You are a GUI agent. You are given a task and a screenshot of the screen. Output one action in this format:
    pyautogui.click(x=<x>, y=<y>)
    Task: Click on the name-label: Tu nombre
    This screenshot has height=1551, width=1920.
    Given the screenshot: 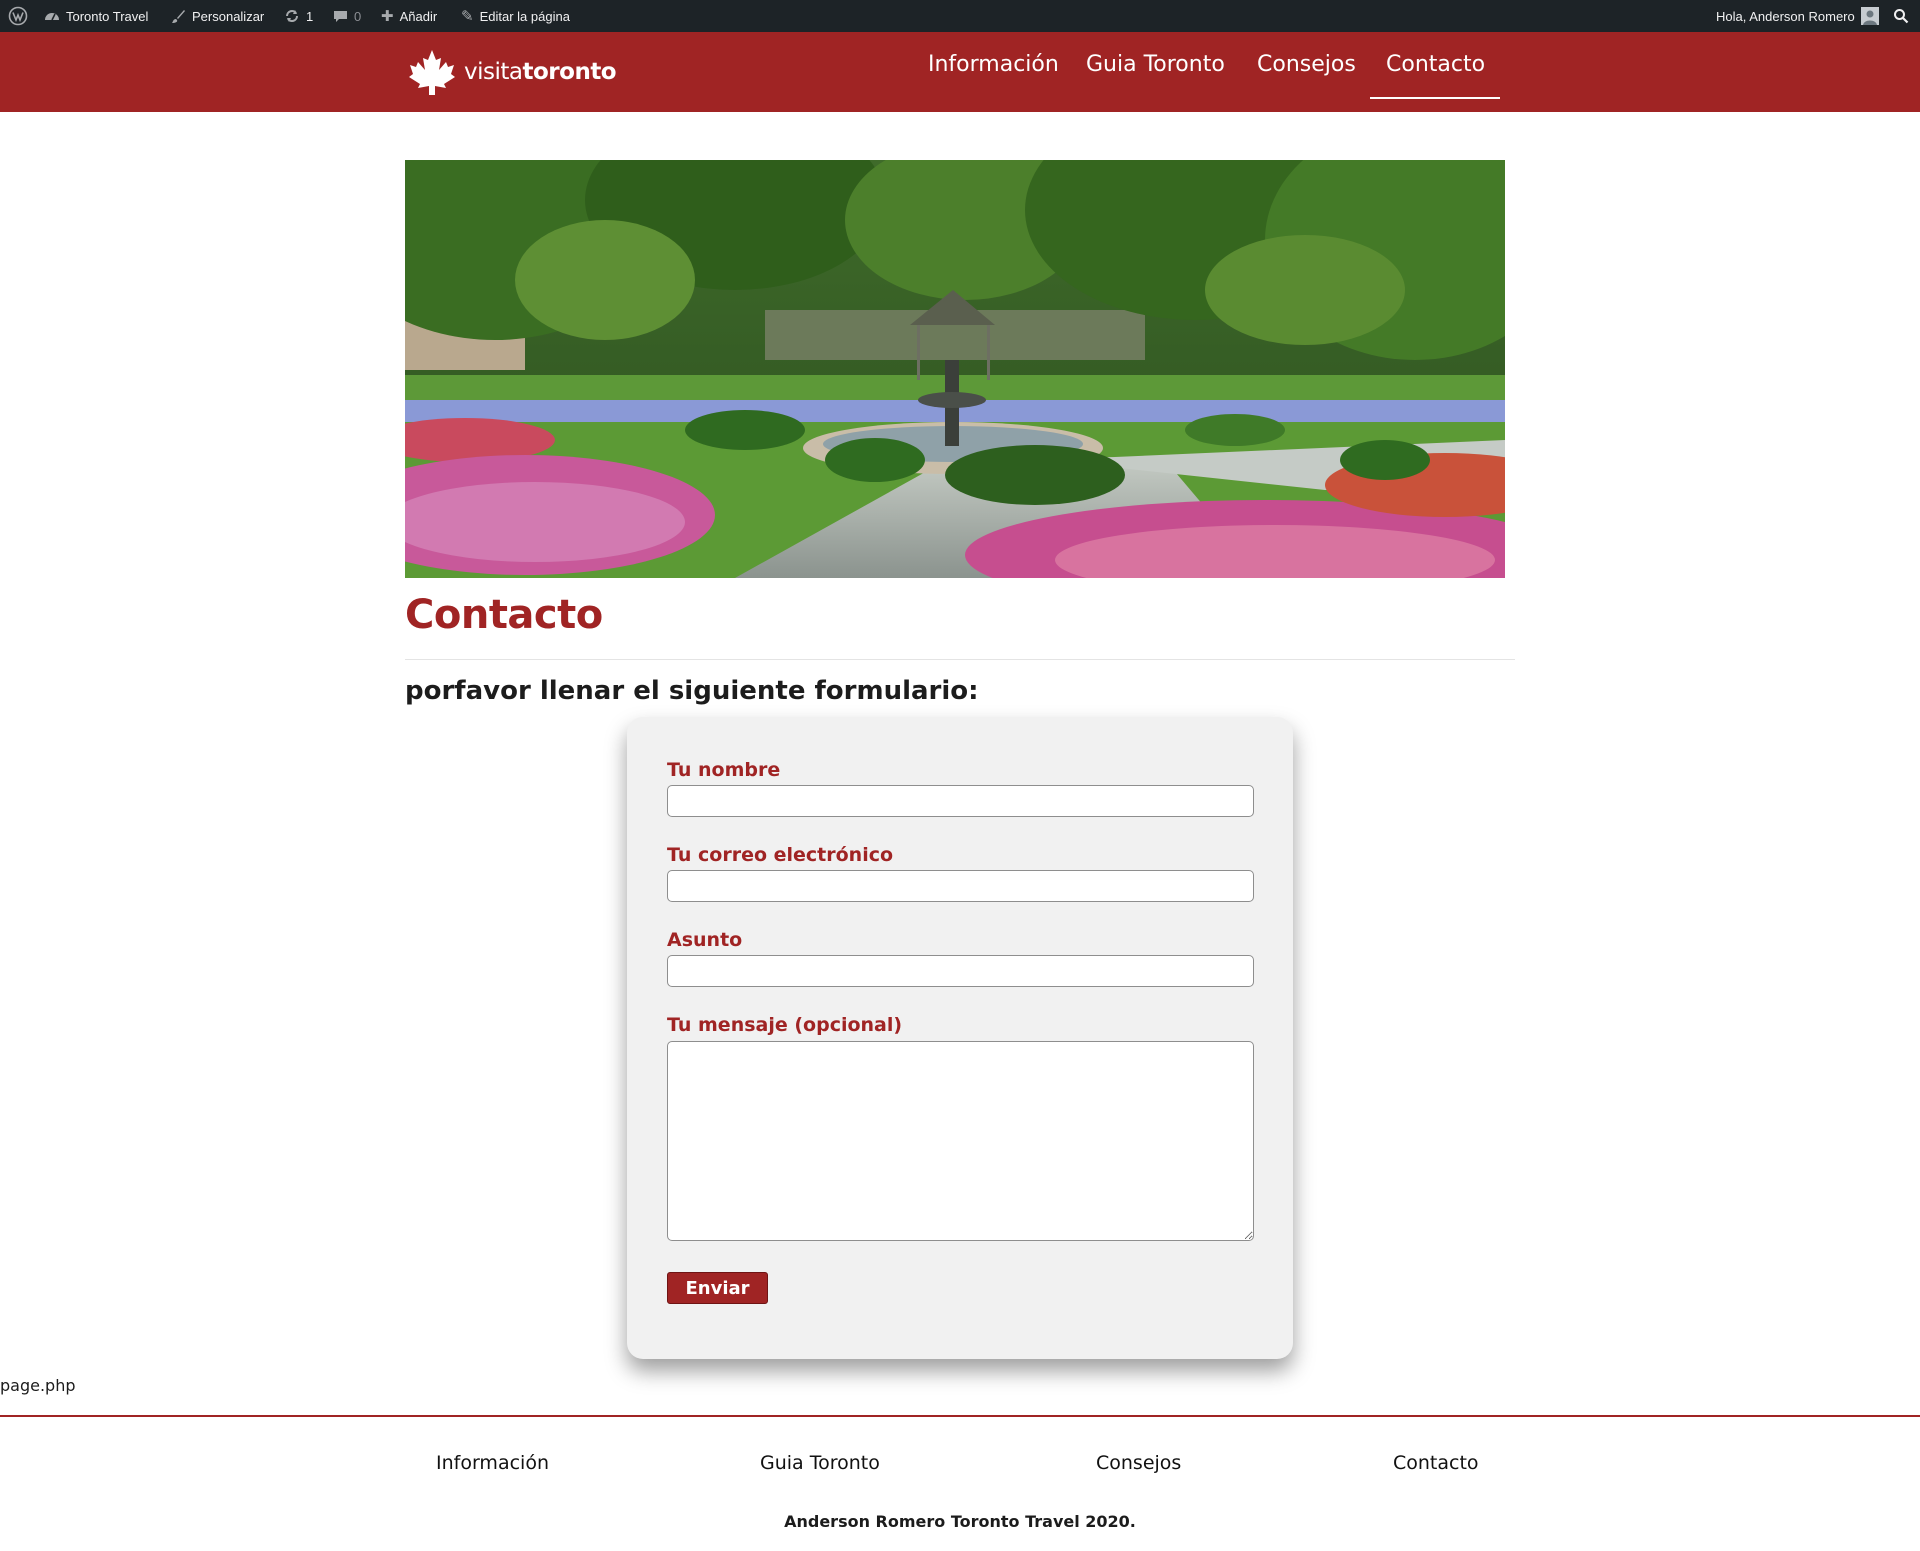 What is the action you would take?
    pyautogui.click(x=724, y=770)
    